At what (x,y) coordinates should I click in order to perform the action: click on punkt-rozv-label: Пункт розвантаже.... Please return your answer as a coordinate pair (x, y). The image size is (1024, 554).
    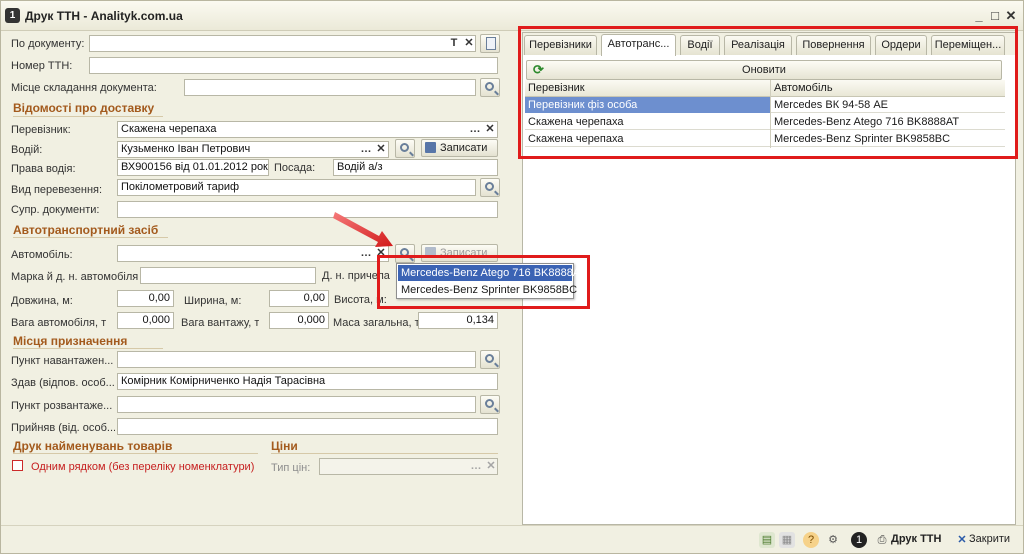
    Looking at the image, I should click on (62, 406).